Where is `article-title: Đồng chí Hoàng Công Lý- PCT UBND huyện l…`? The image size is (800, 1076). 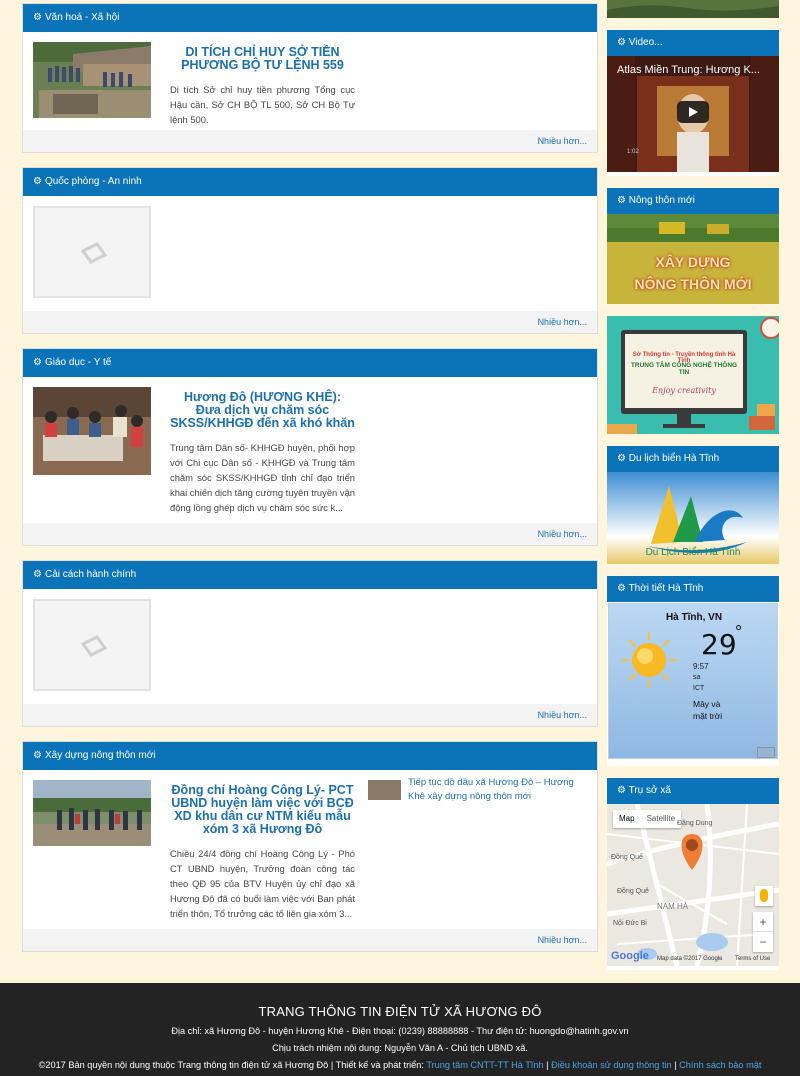
article-title: Đồng chí Hoàng Công Lý- PCT UBND huyện l… is located at coordinates (262, 810).